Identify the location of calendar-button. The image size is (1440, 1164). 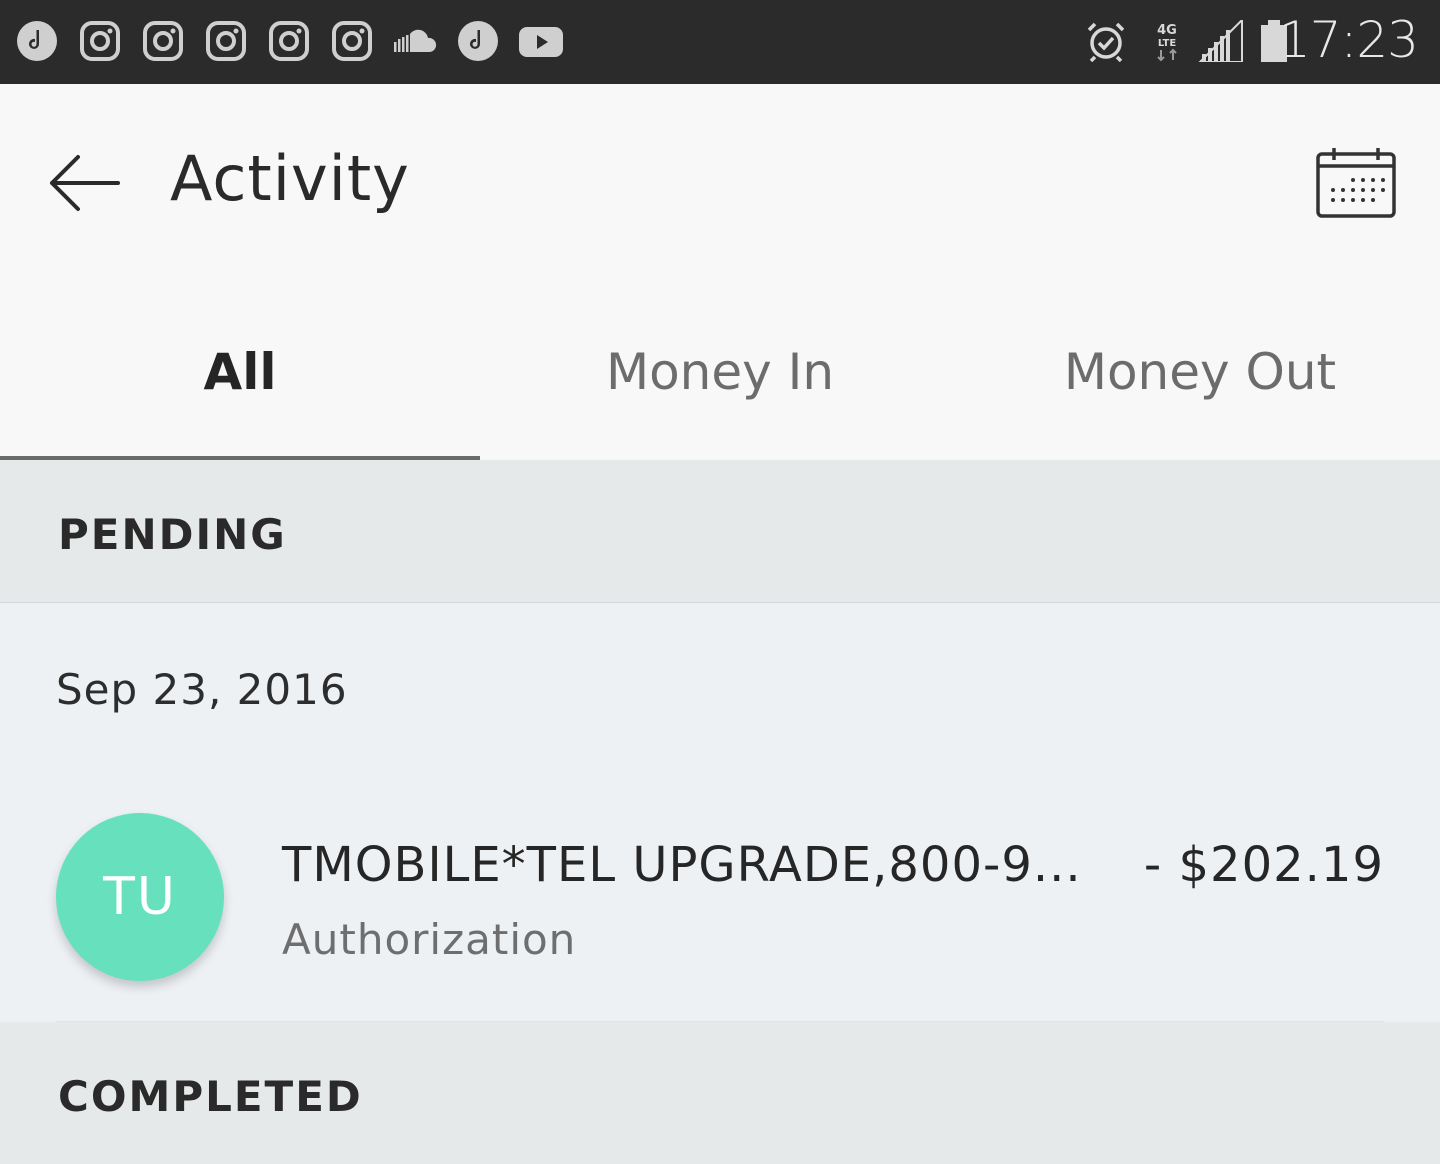
(1356, 184).